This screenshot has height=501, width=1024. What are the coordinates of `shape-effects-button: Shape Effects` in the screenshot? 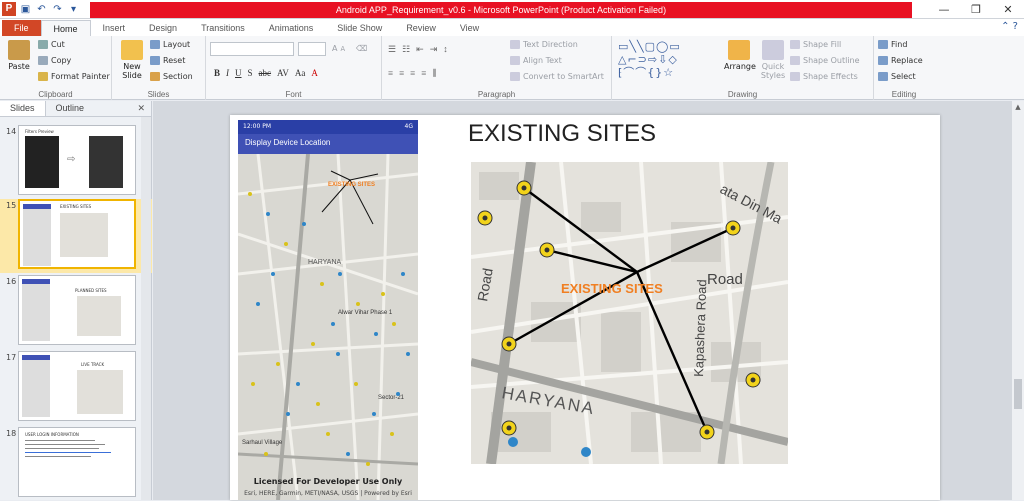 It's located at (824, 76).